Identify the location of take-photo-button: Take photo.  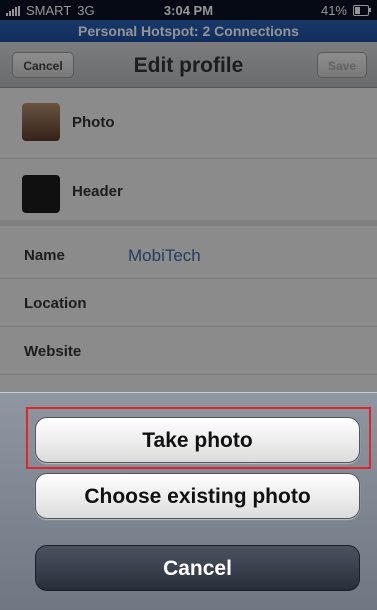
(197, 440).